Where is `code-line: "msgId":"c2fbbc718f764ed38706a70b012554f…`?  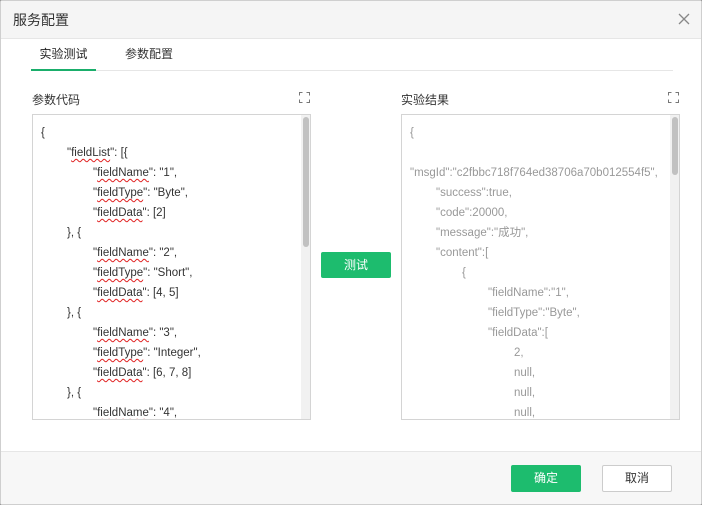 code-line: "msgId":"c2fbbc718f764ed38706a70b012554f… is located at coordinates (534, 173).